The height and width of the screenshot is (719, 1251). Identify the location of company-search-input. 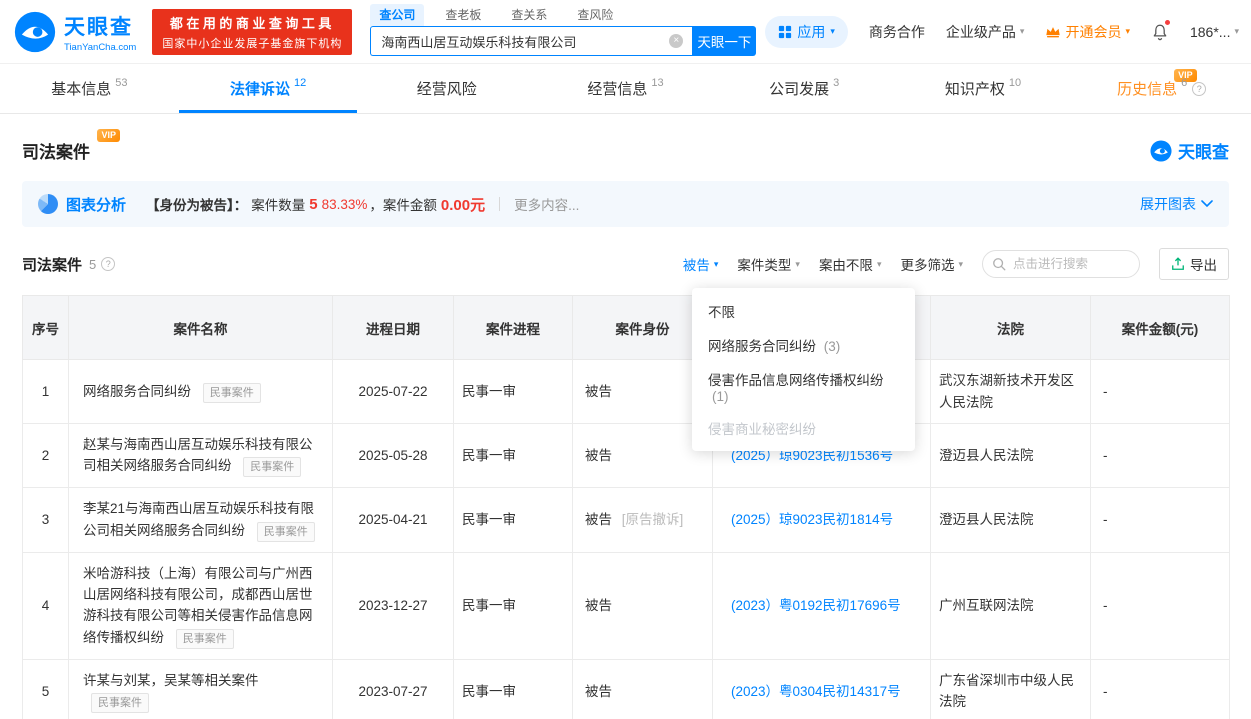
(531, 41).